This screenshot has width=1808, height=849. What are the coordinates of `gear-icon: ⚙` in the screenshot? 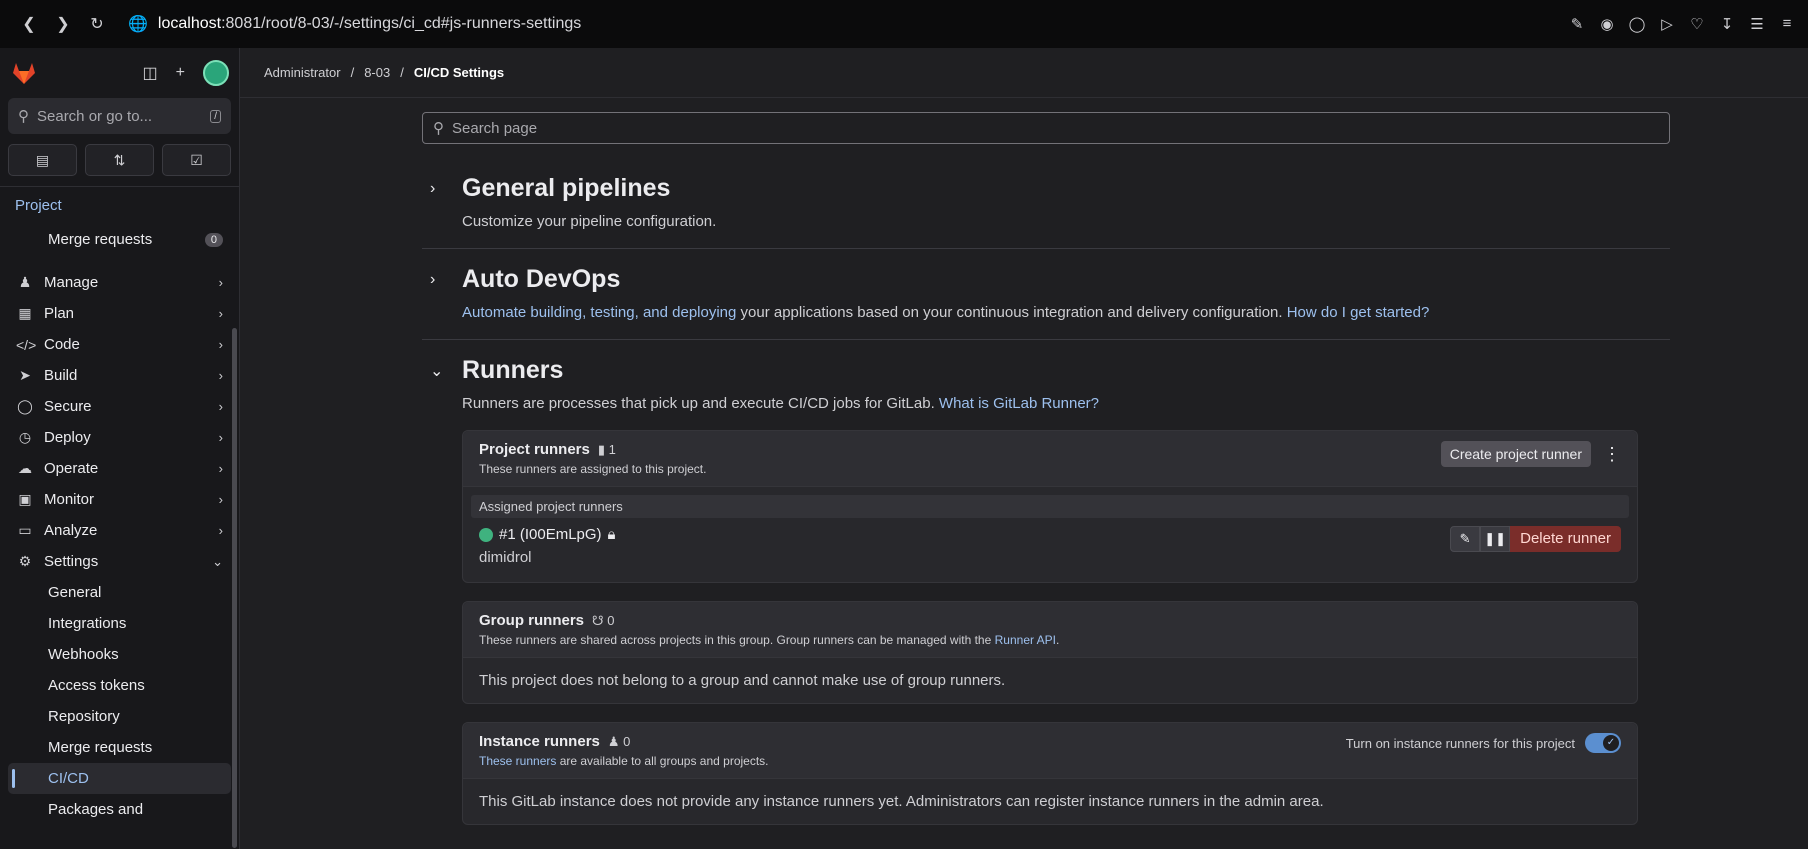 It's located at (25, 561).